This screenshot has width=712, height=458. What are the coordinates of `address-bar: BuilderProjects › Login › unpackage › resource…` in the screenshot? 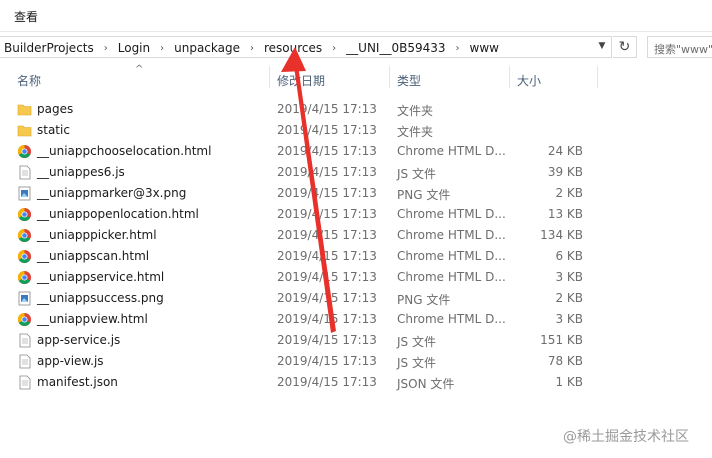 It's located at (356, 48).